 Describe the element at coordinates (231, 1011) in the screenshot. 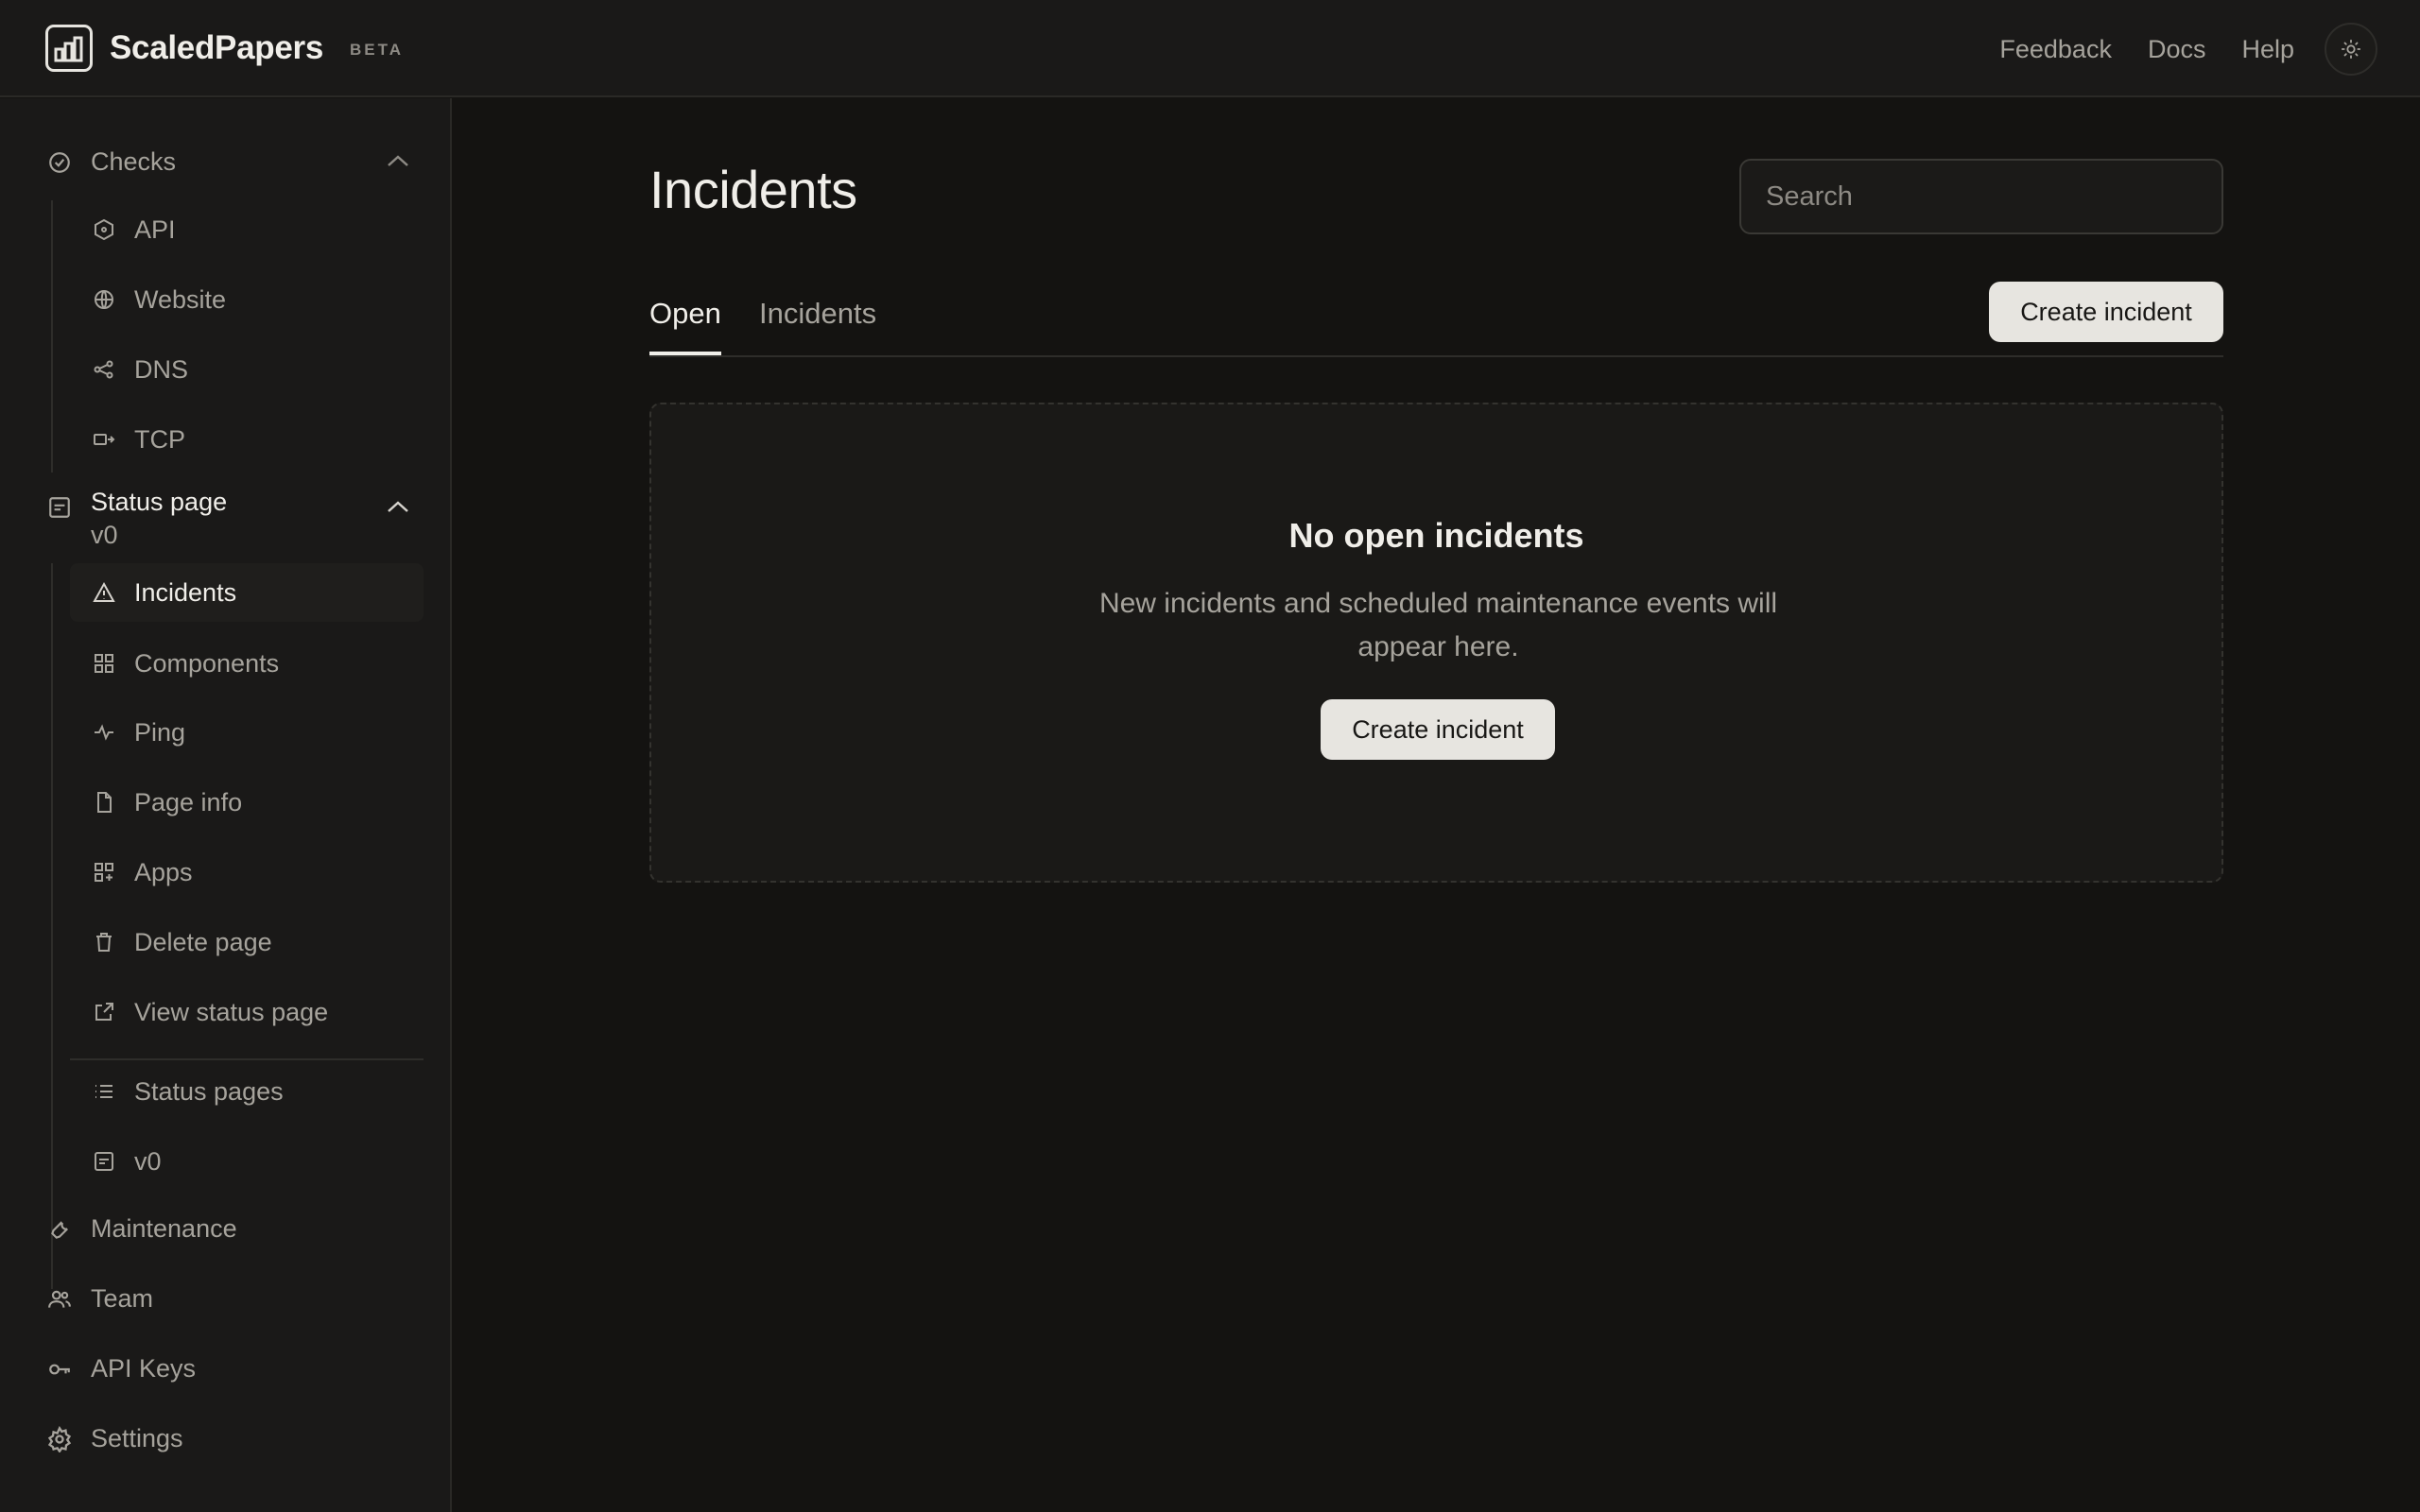

I see `sidebar-item-label: View status page` at that location.